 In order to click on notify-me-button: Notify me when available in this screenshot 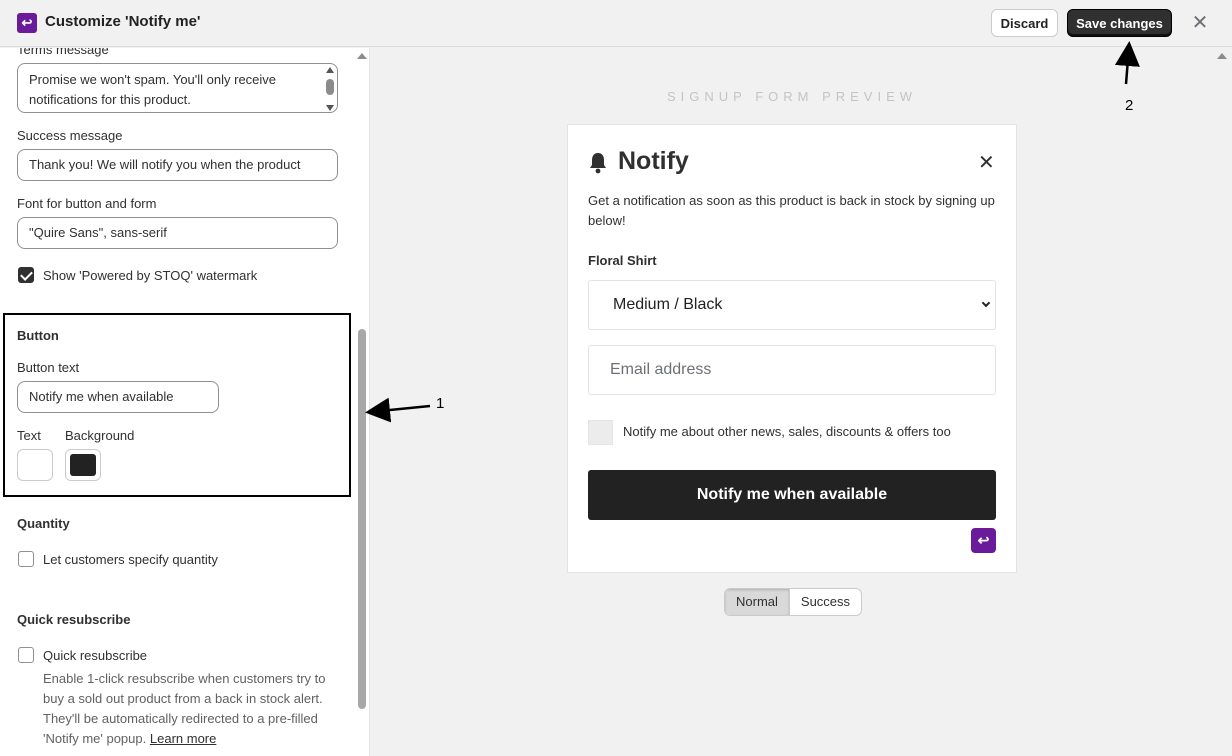, I will do `click(792, 495)`.